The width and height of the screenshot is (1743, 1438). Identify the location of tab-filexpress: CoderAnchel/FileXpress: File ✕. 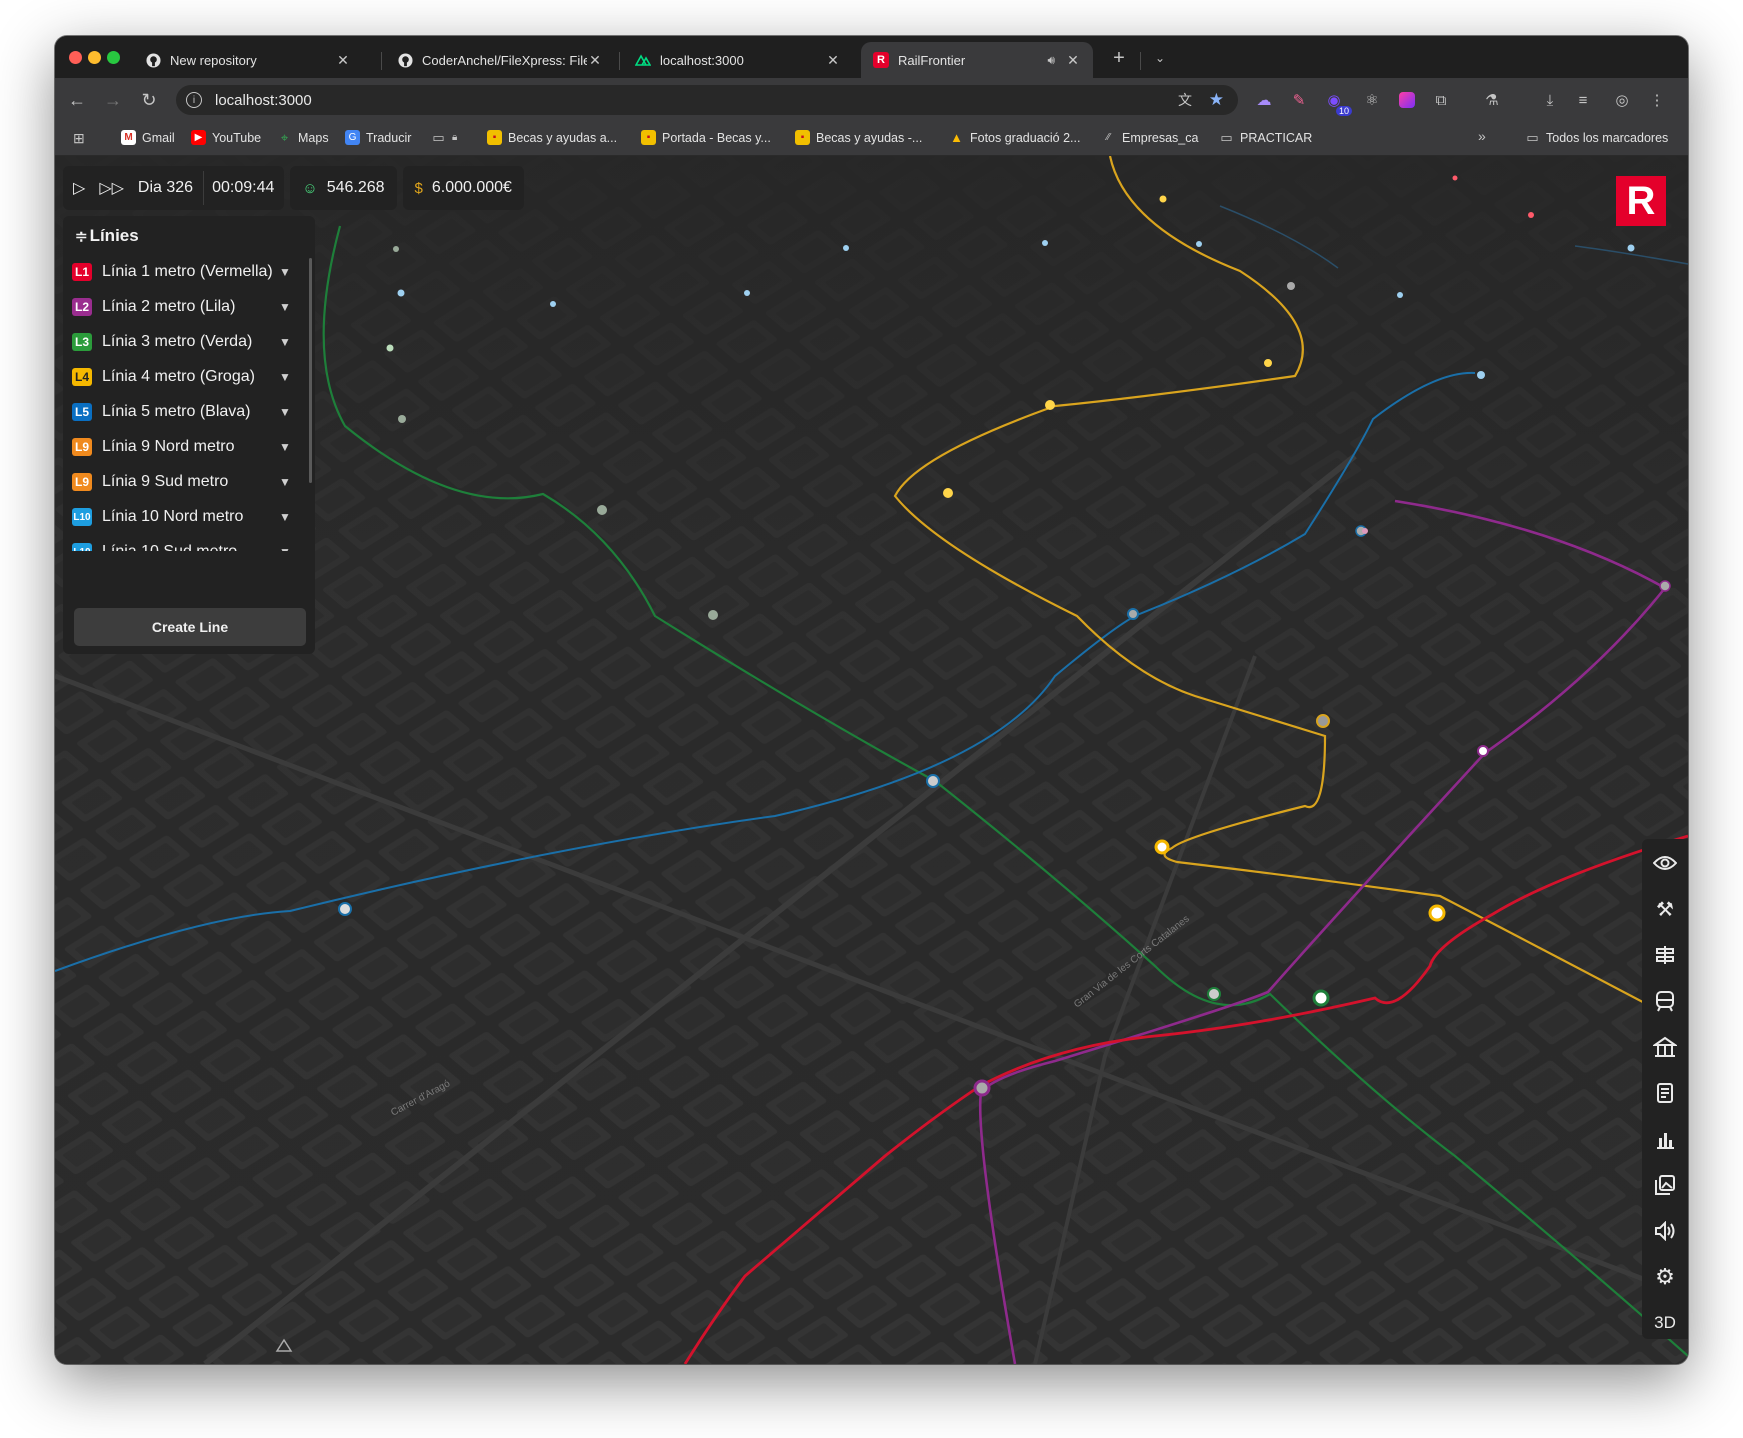
(500, 60).